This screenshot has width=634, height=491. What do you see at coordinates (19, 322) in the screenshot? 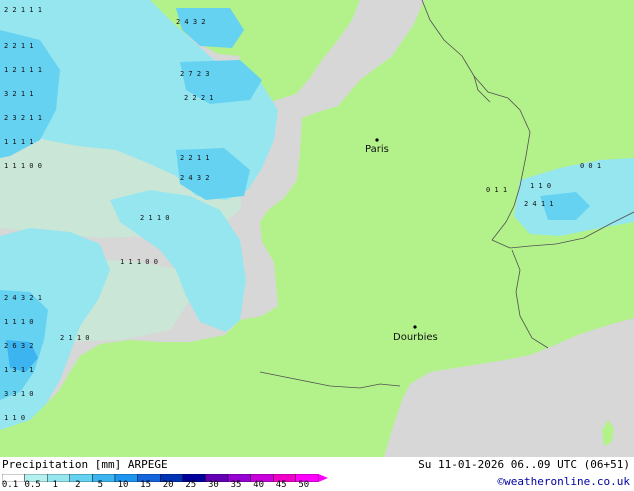
I see `cell-value: 1 1 1 0` at bounding box center [19, 322].